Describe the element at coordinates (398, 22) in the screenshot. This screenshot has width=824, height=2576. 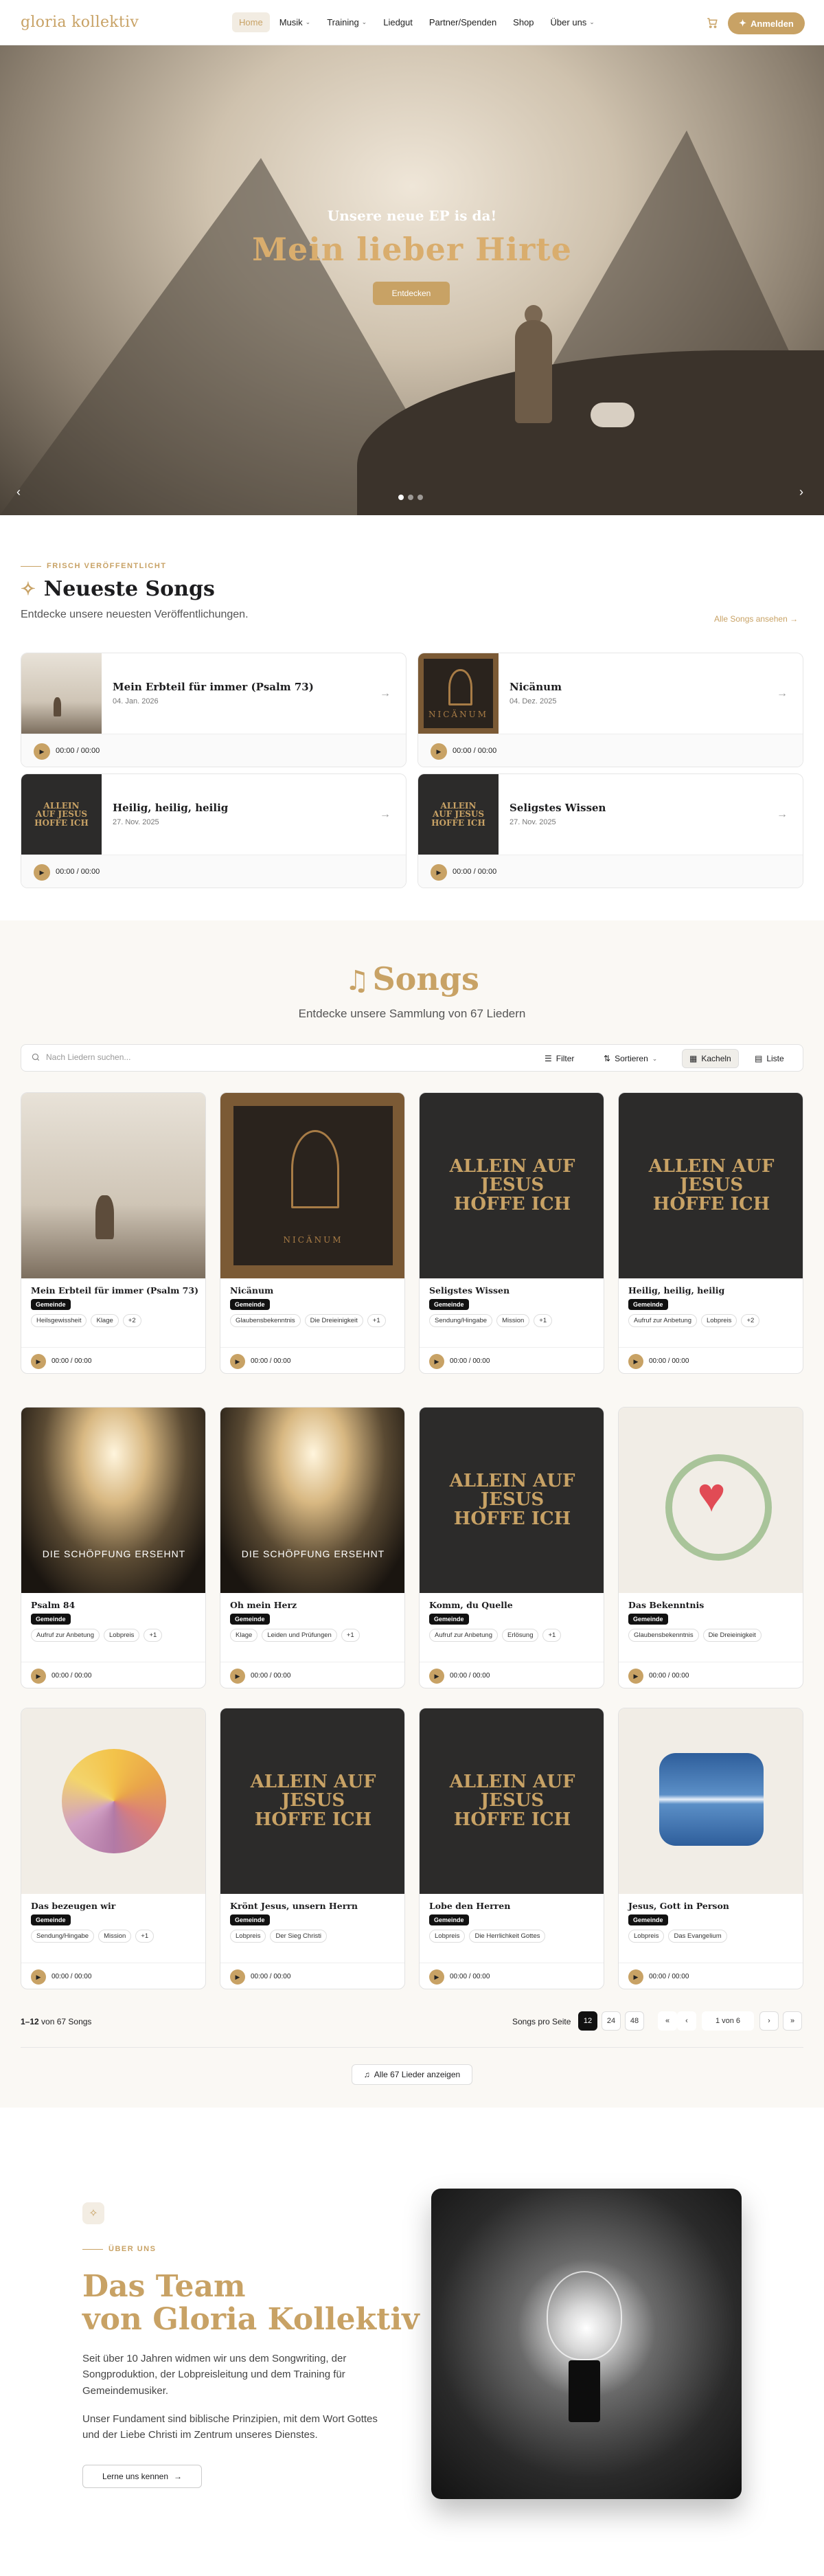
I see `nav-liedgut: Liedgut` at that location.